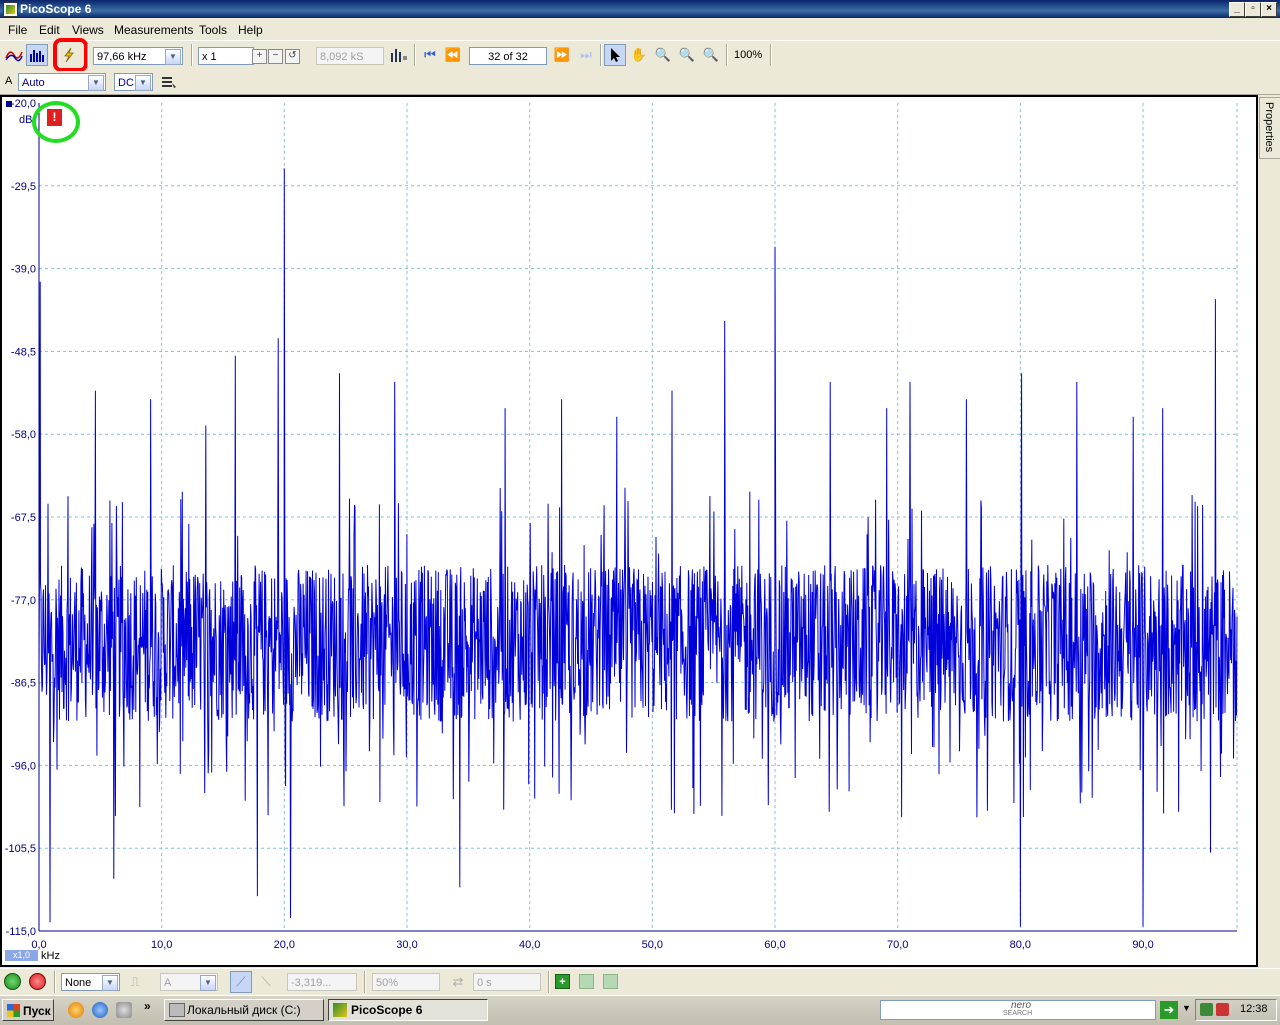 This screenshot has width=1280, height=1025. I want to click on x-unit-label: kHz, so click(50, 956).